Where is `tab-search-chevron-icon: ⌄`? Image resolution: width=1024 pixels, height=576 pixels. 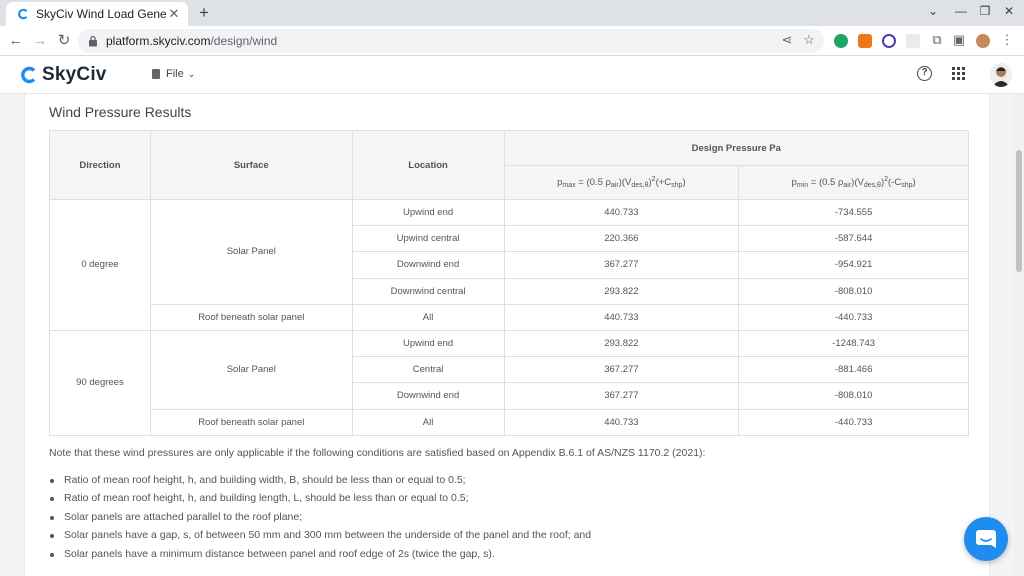 tab-search-chevron-icon: ⌄ is located at coordinates (933, 11).